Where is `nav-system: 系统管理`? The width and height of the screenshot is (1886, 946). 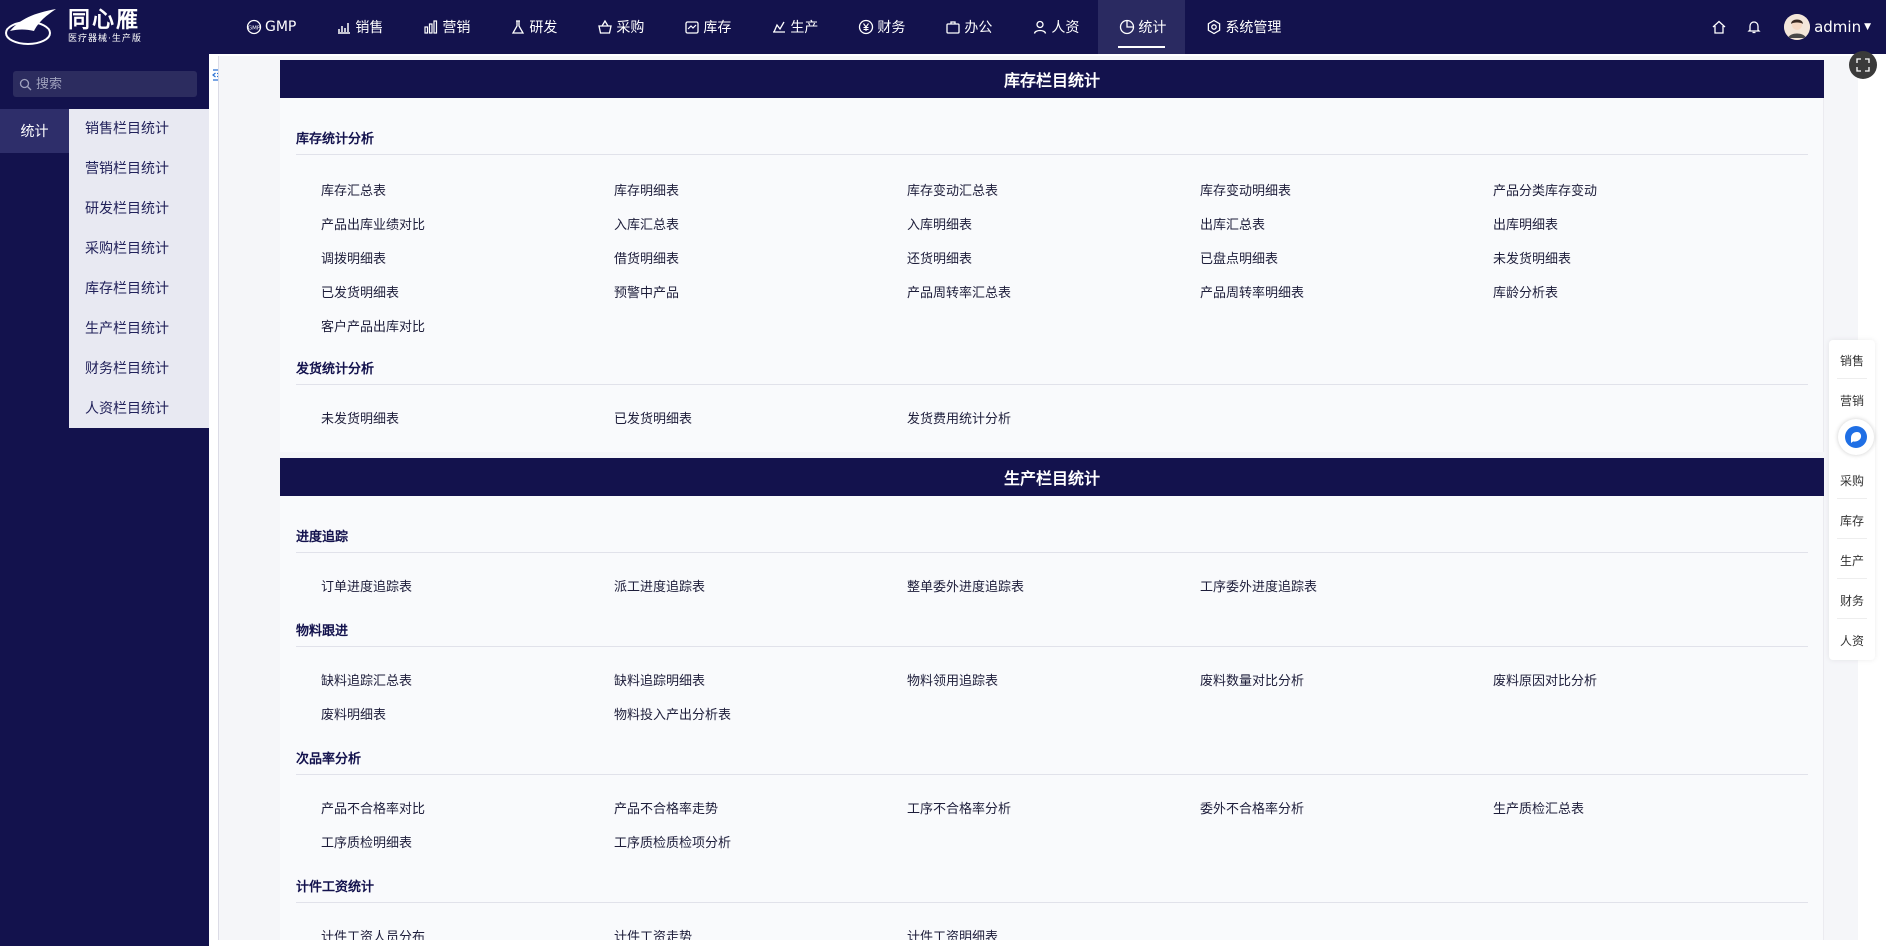 nav-system: 系统管理 is located at coordinates (1242, 27).